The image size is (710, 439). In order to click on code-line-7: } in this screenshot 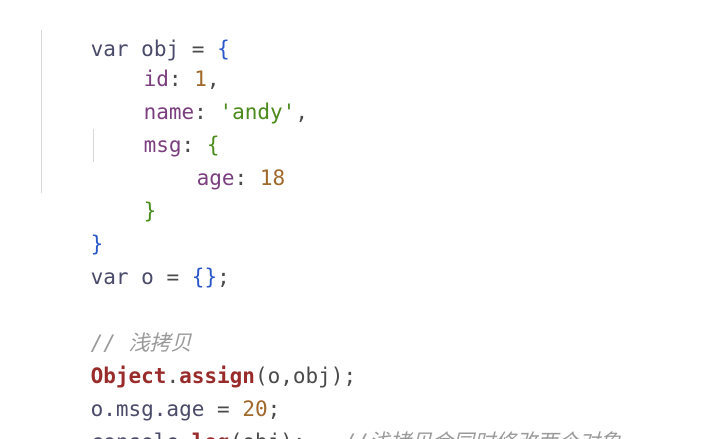, I will do `click(72, 225)`.